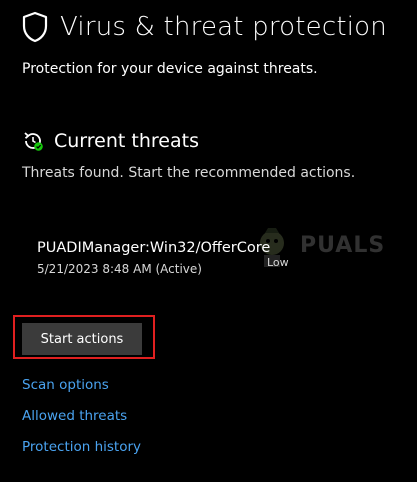  Describe the element at coordinates (126, 141) in the screenshot. I see `current-threats-title: Current threats` at that location.